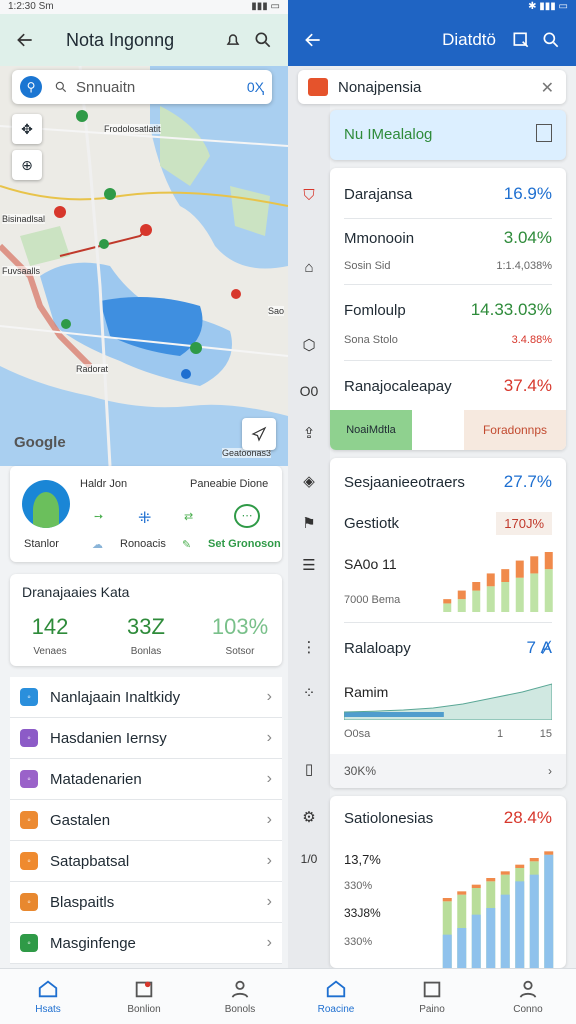 The image size is (576, 1024). What do you see at coordinates (21, 271) in the screenshot?
I see `map-label: Fuvsaalls` at bounding box center [21, 271].